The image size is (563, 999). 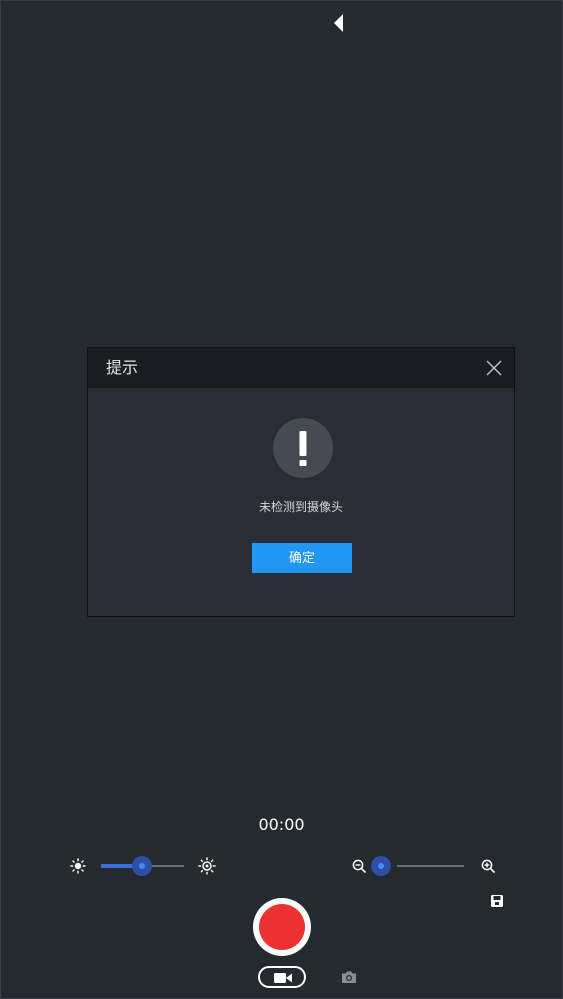 I want to click on save-button, so click(x=497, y=900).